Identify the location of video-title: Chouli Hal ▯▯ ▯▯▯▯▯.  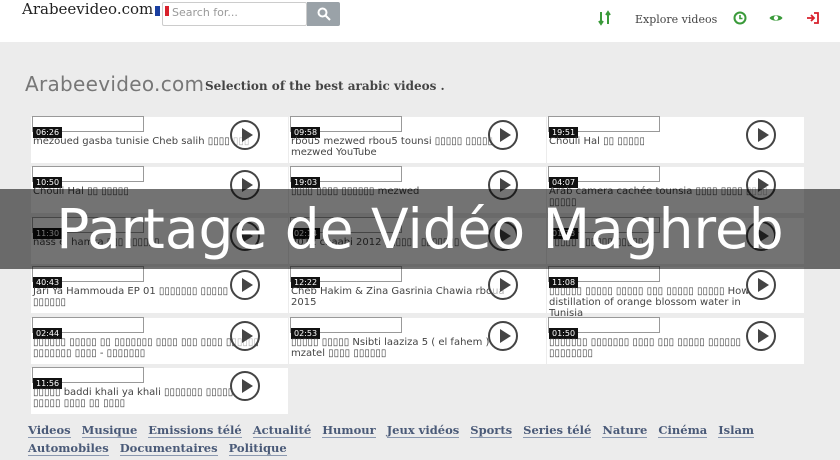
(663, 141).